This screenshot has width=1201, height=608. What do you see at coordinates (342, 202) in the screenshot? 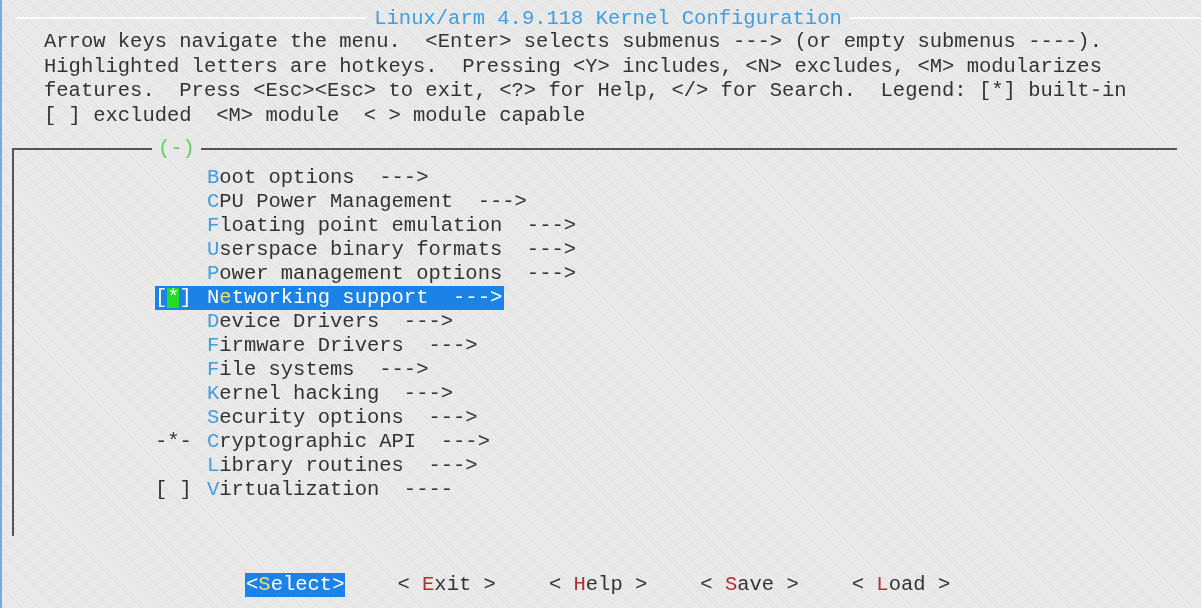
I see `menu-item: CPU Power Management --->` at bounding box center [342, 202].